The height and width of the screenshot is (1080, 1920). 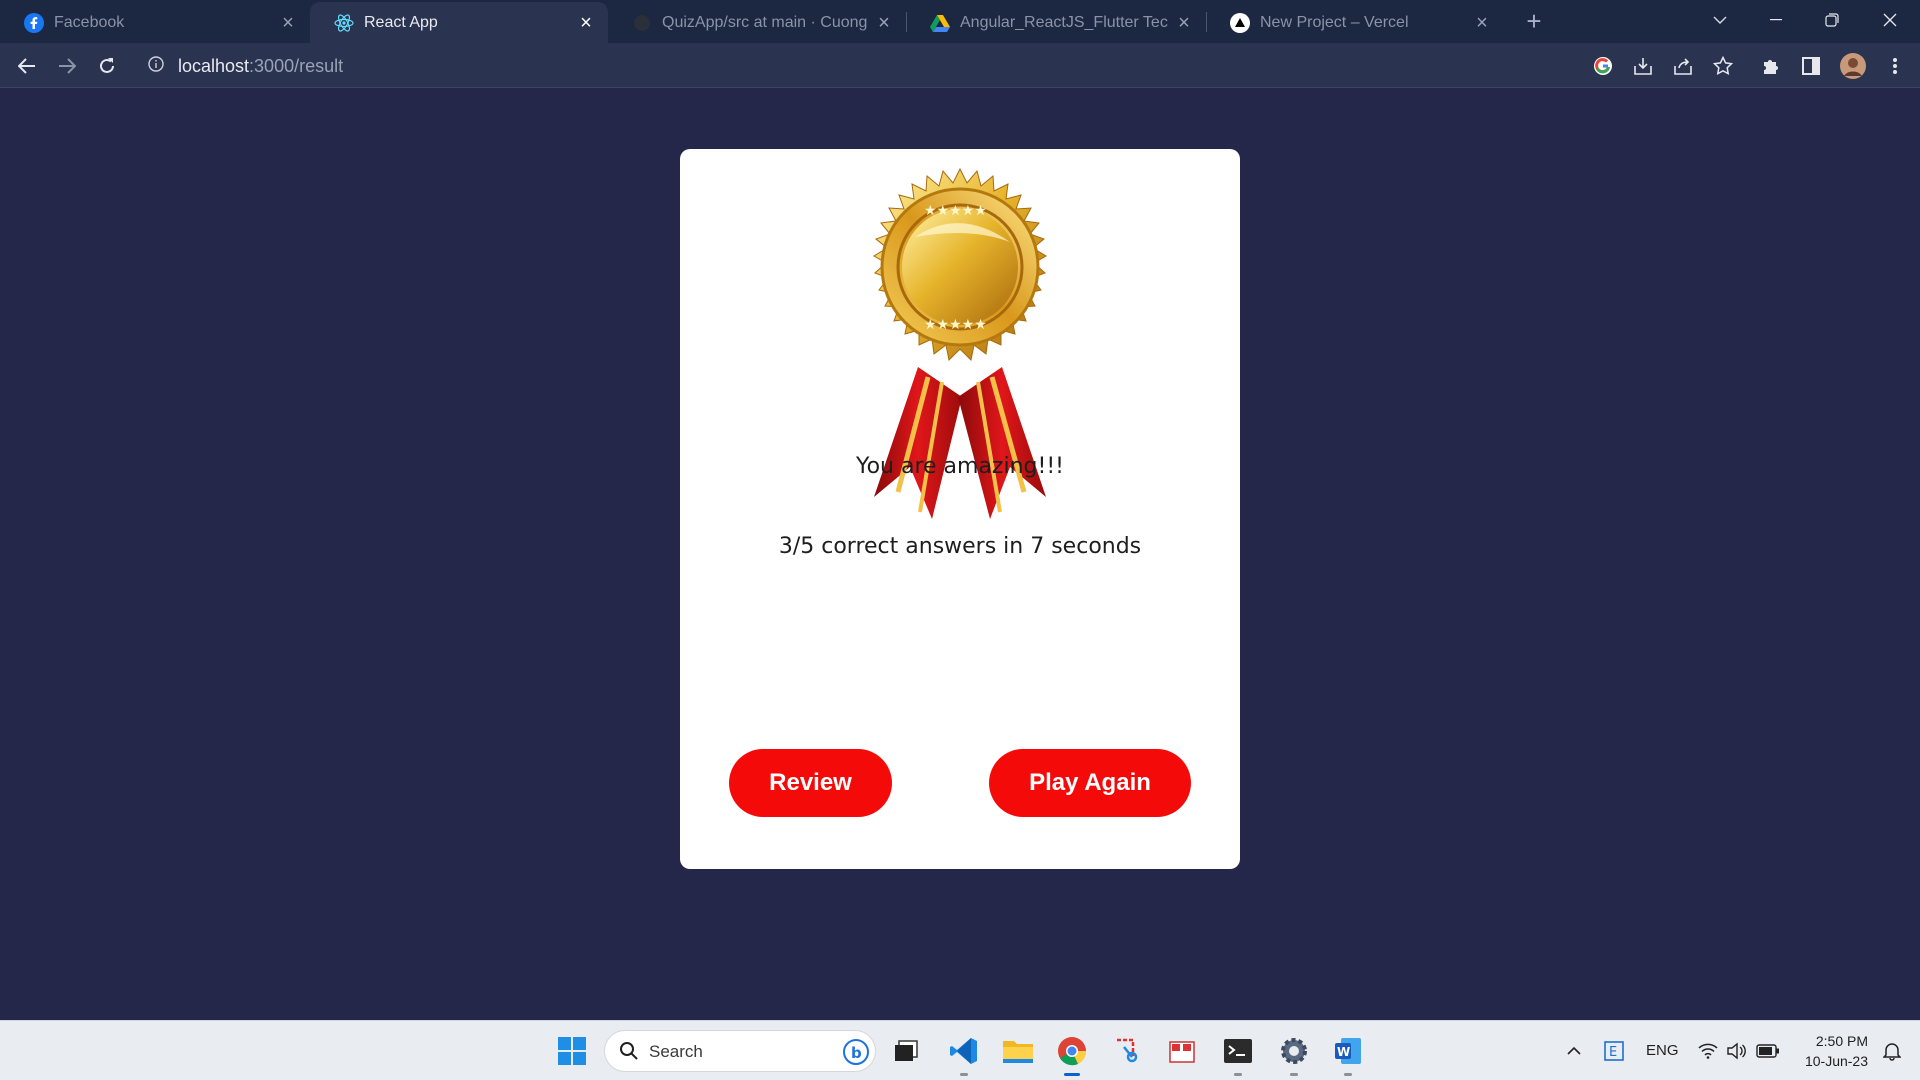 I want to click on language-indicator: ENG, so click(x=1662, y=1050).